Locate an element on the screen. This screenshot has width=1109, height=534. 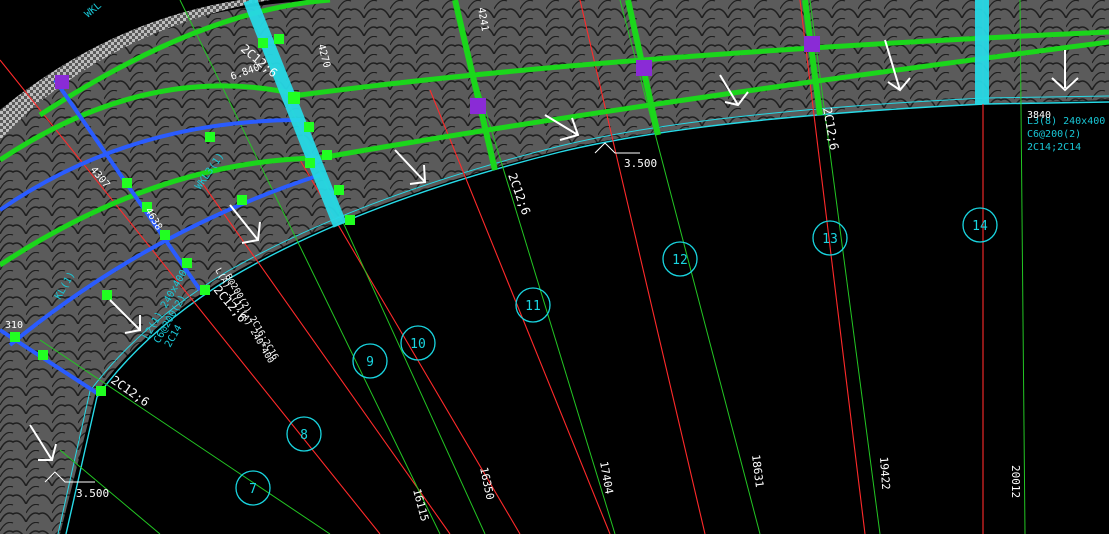
axis-bubble-9: 9 is located at coordinates (370, 361).